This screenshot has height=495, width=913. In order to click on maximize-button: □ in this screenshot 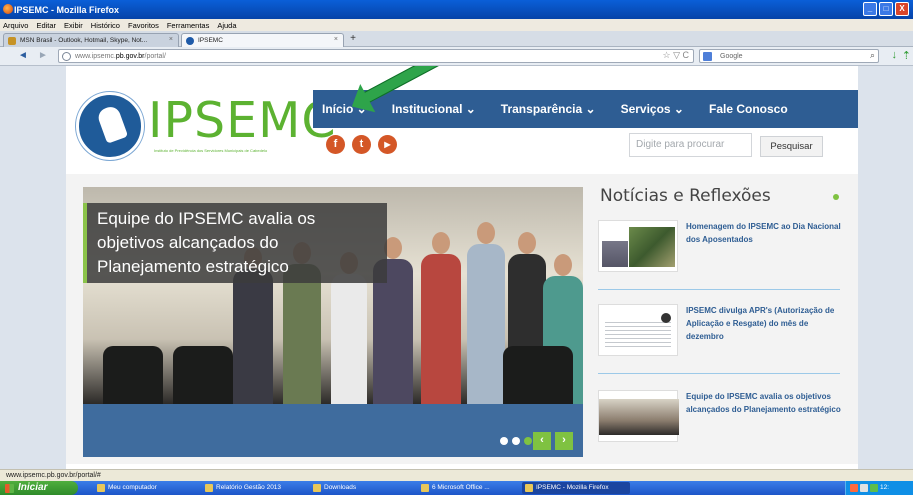, I will do `click(886, 9)`.